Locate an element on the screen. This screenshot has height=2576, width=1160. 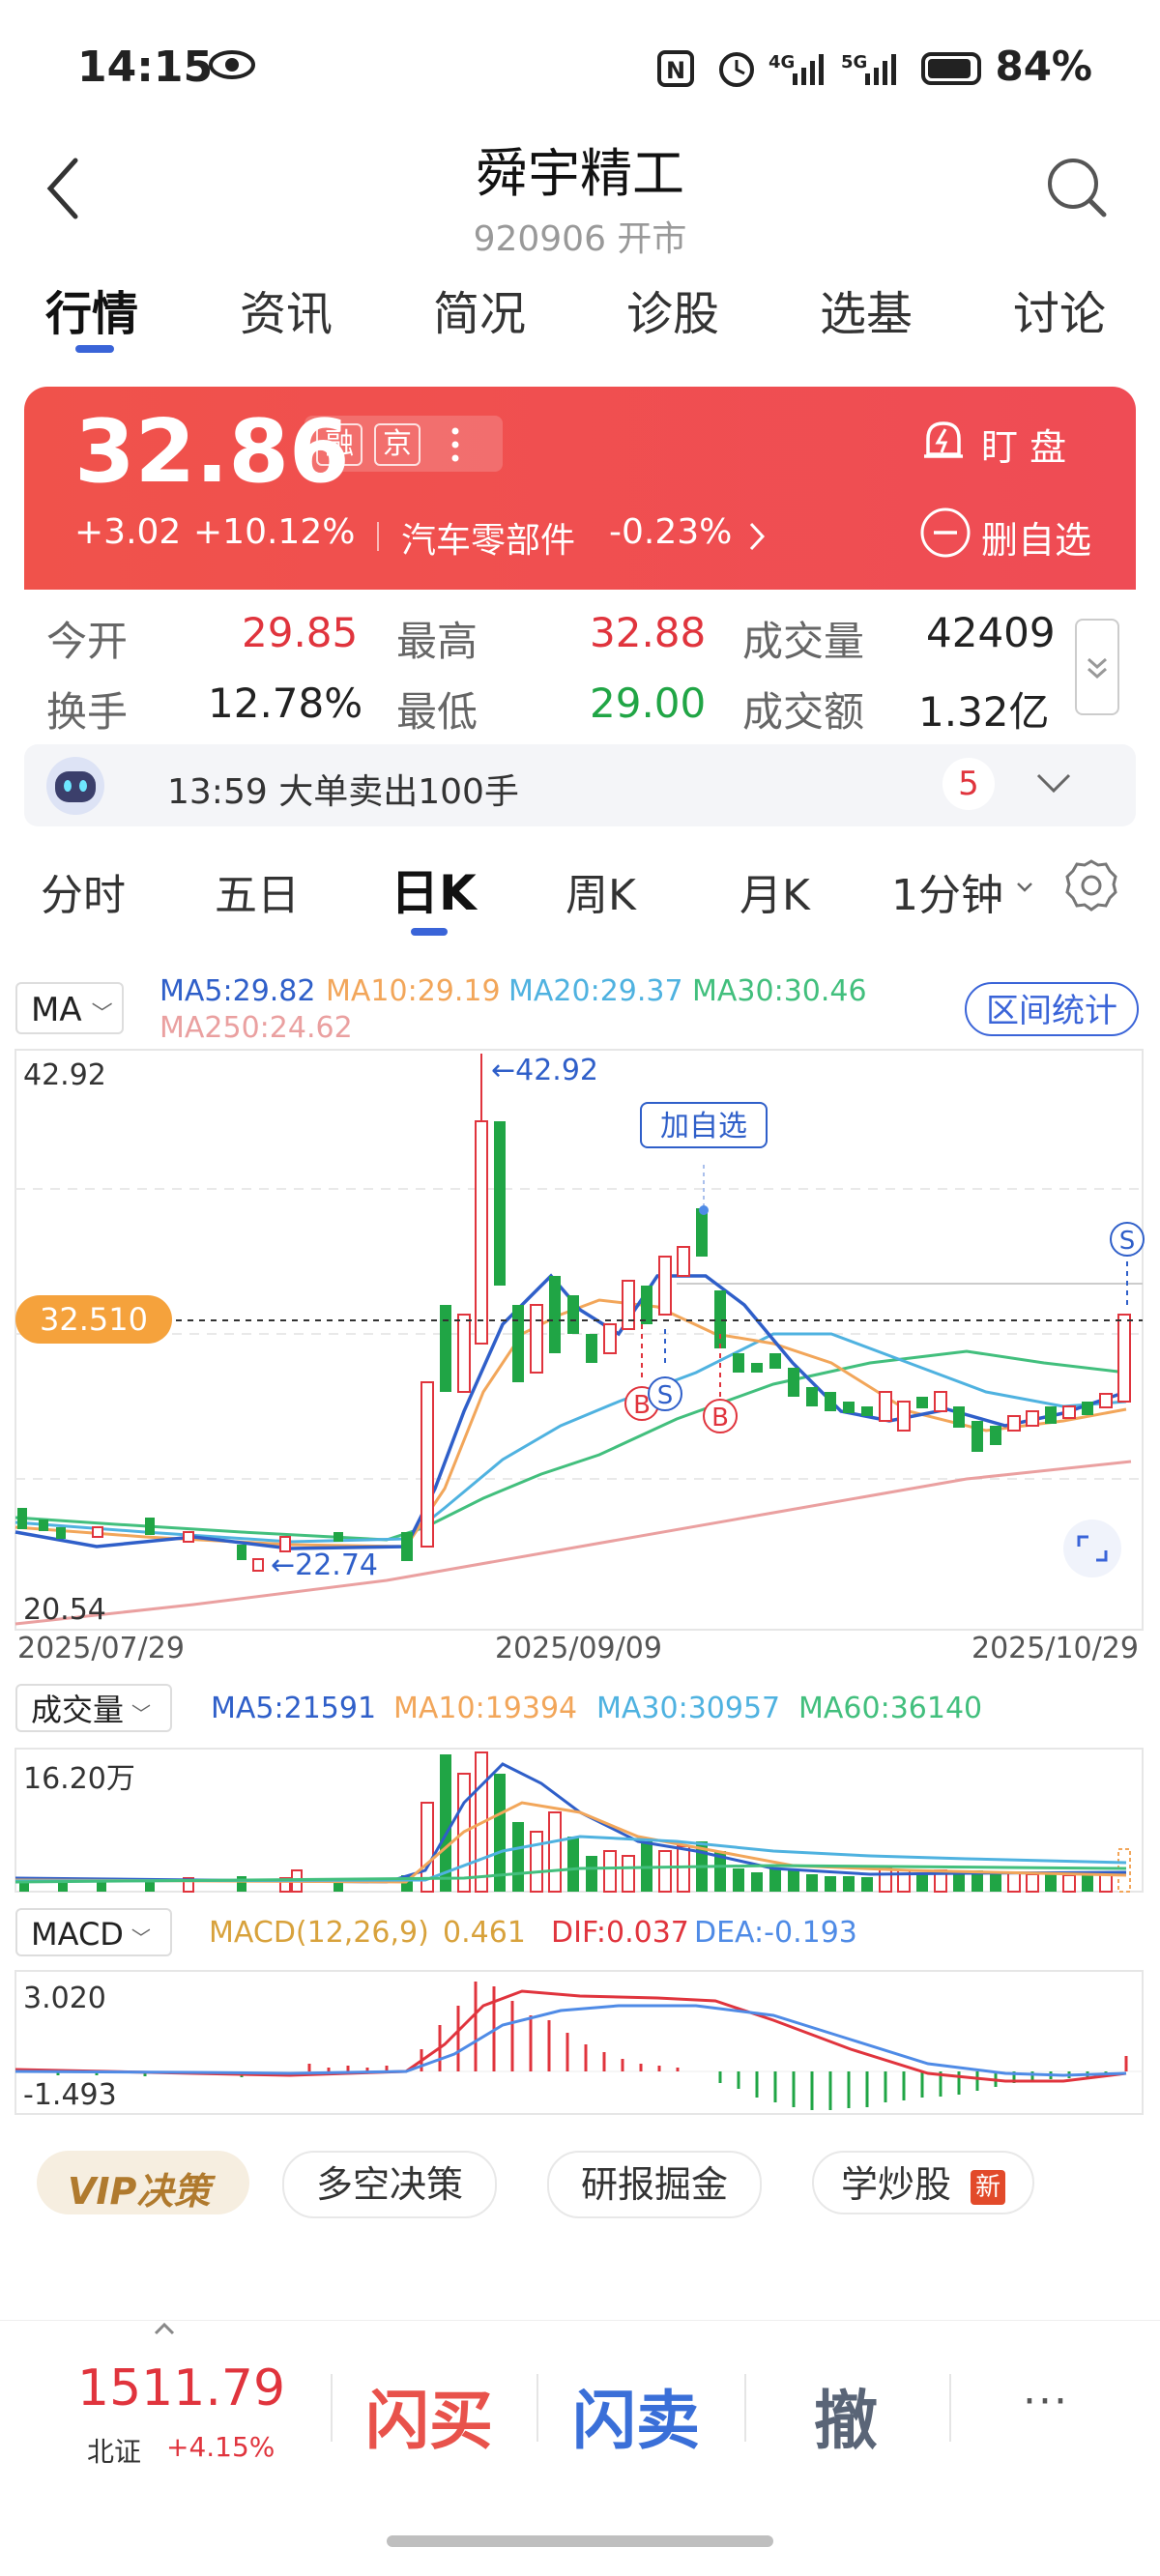
search-icon is located at coordinates (1078, 190).